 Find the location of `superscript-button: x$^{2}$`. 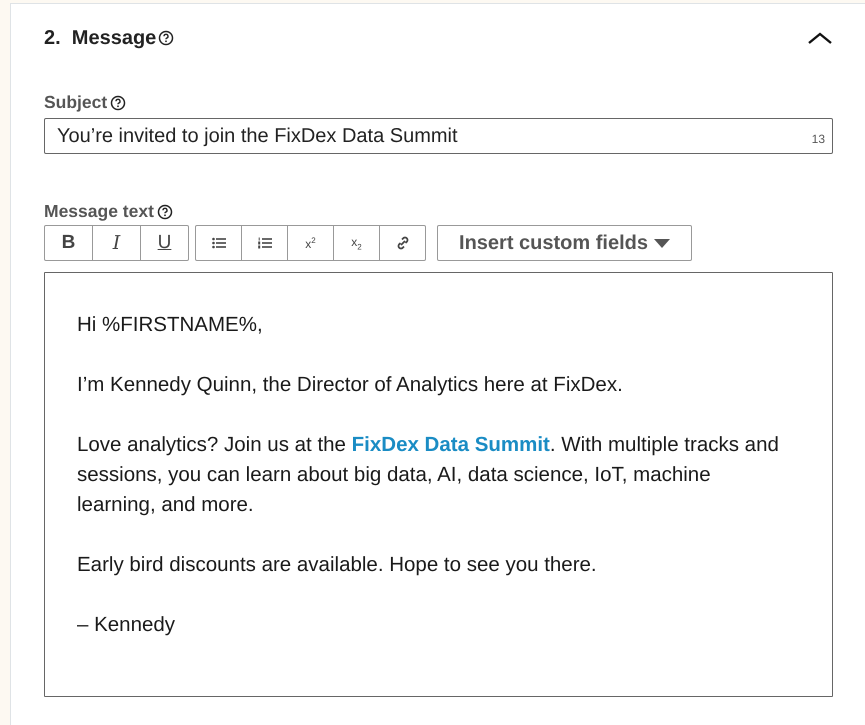

superscript-button: x$^{2}$ is located at coordinates (310, 243).